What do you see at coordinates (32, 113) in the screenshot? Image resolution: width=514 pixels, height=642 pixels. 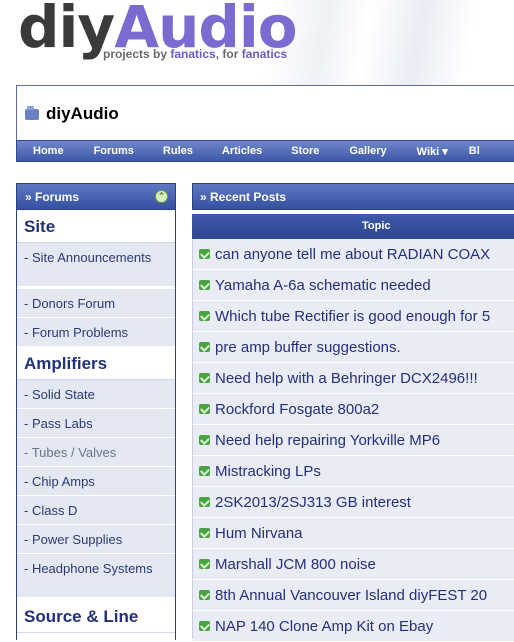 I see `folder-icon` at bounding box center [32, 113].